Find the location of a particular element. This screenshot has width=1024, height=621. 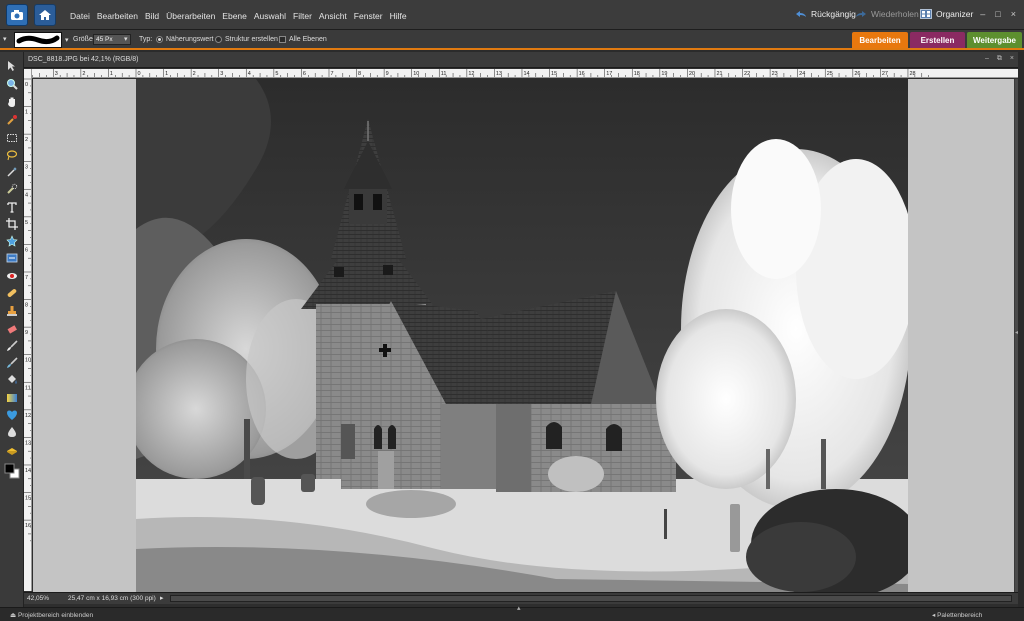

radio-approximate is located at coordinates (159, 39).